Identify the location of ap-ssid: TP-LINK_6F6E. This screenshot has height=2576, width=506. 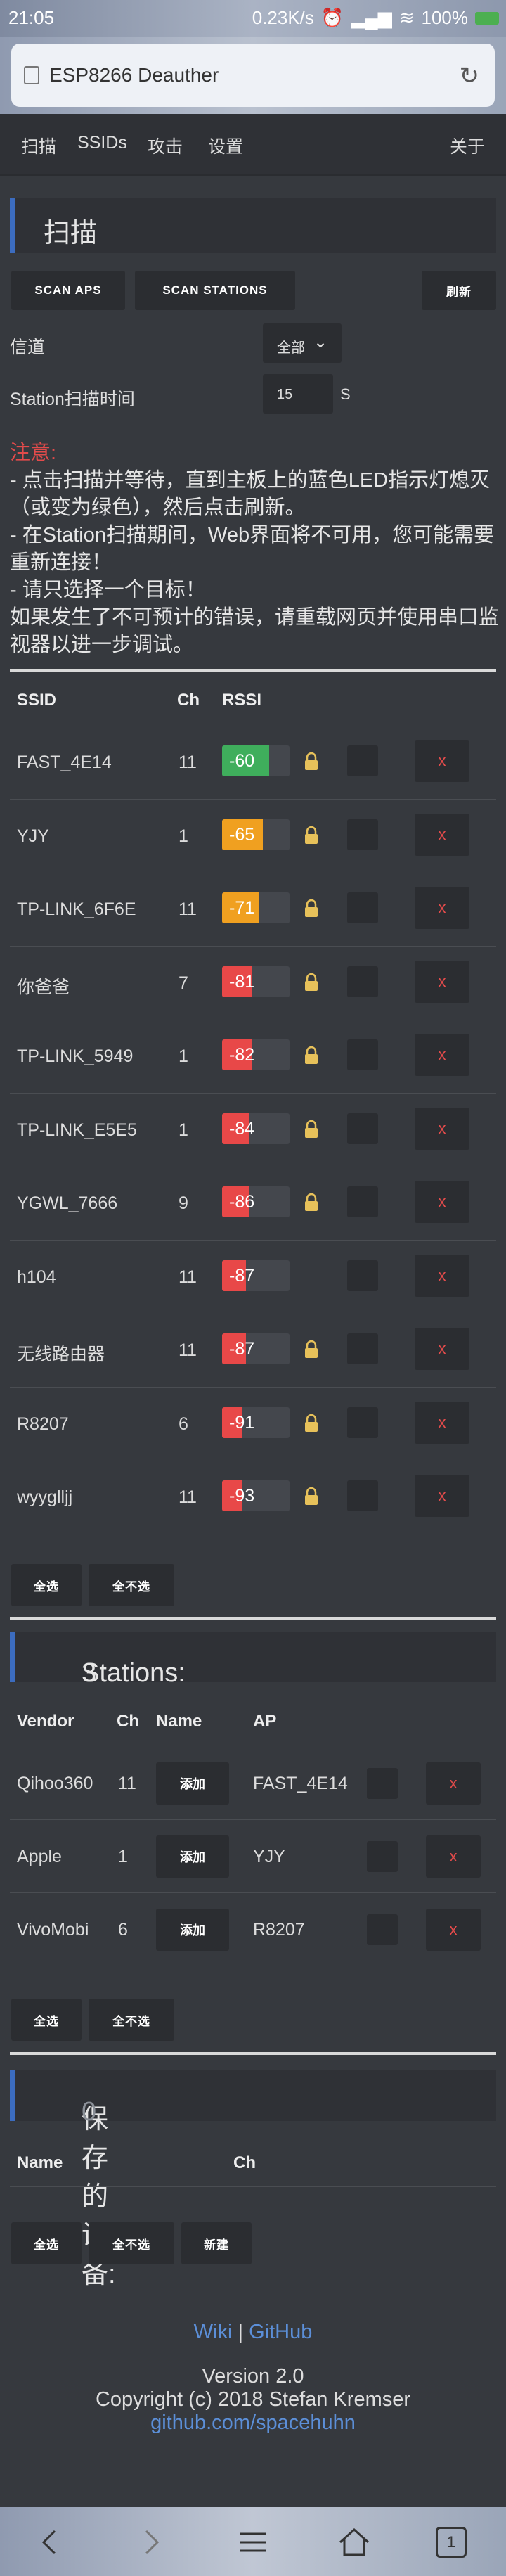
(76, 909).